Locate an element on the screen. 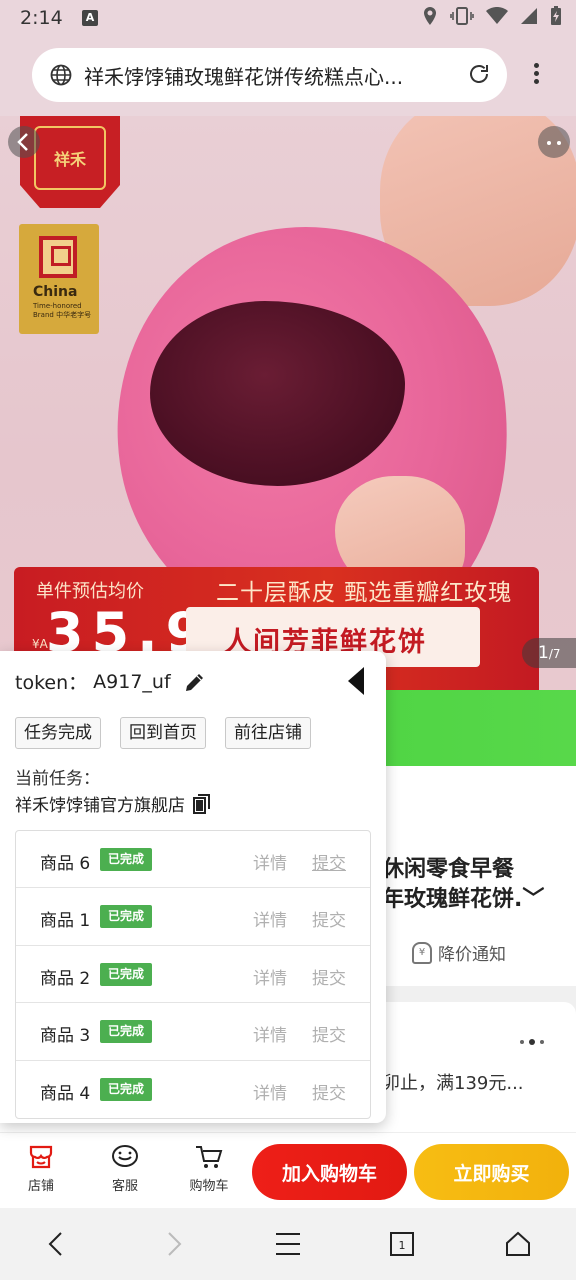 This screenshot has height=1280, width=576. price-drop-notify: ¥ 降价通知 is located at coordinates (459, 952).